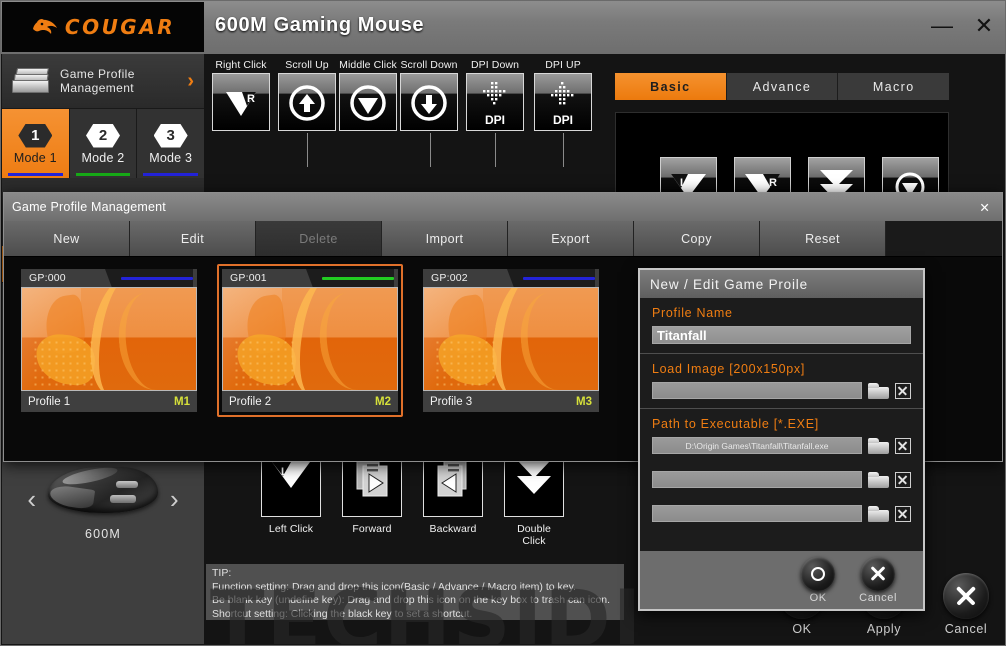 Image resolution: width=1006 pixels, height=646 pixels. I want to click on nep-action-label: Cancel, so click(878, 597).